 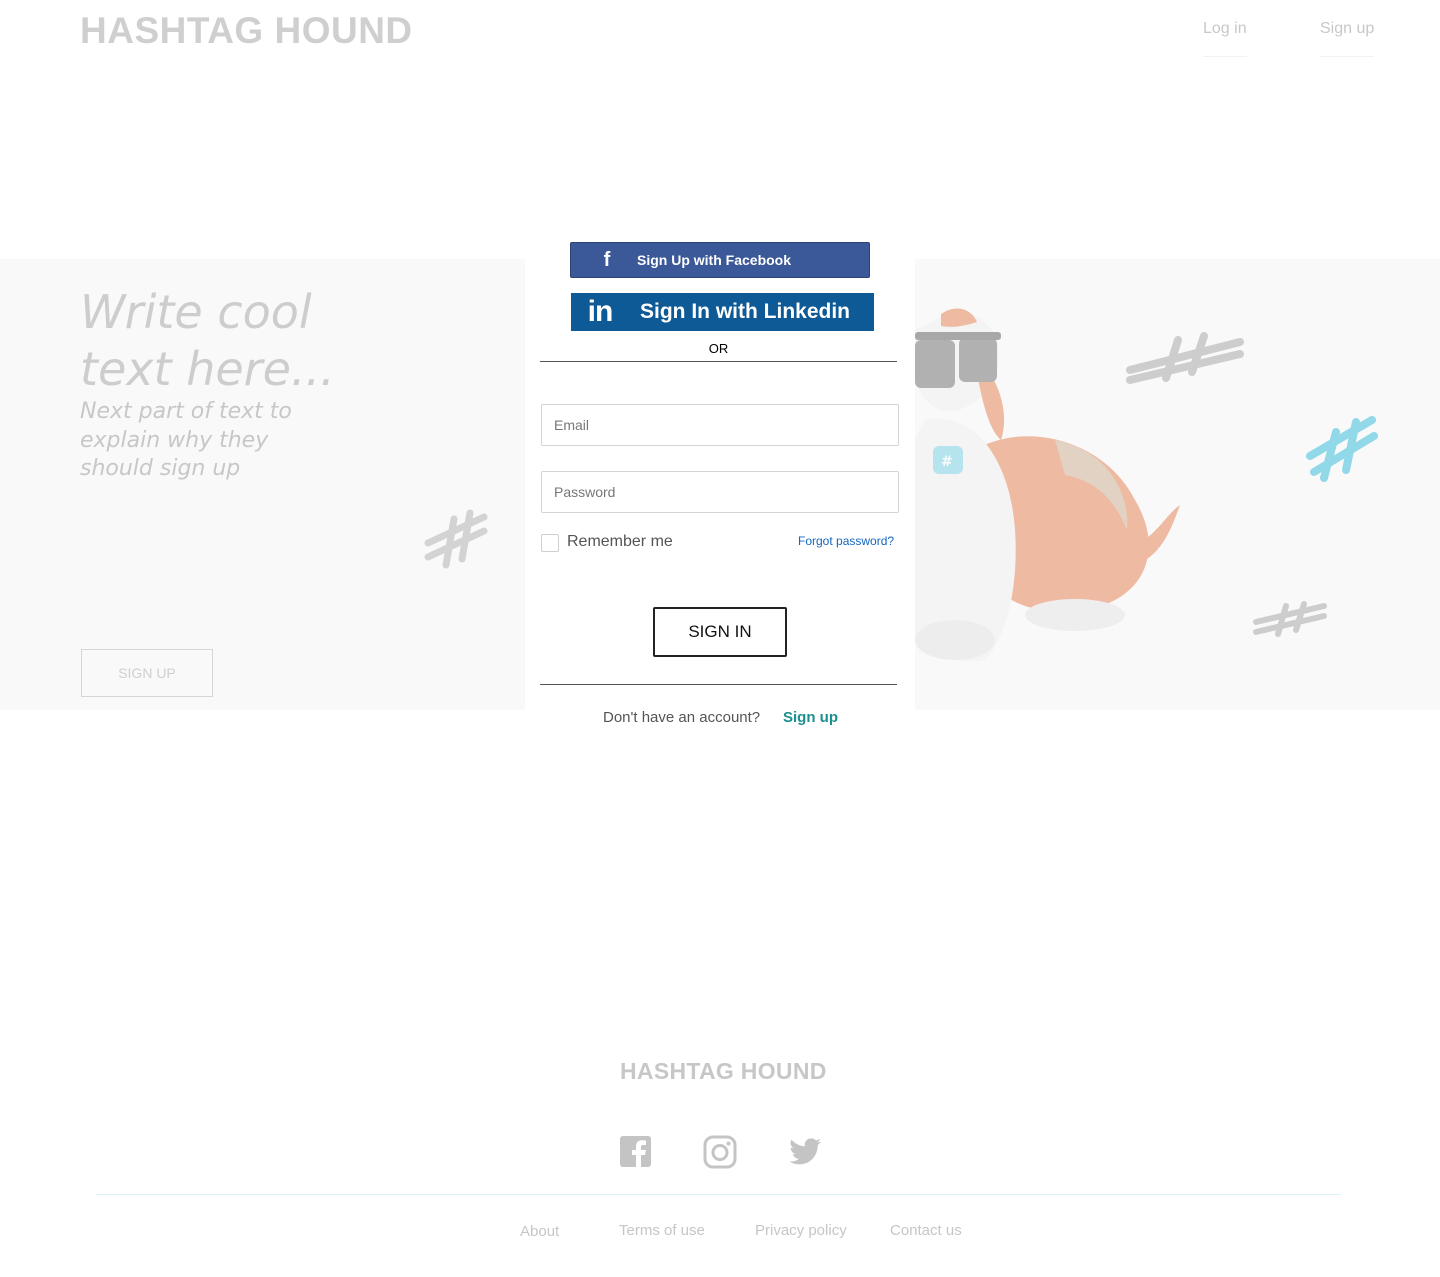 What do you see at coordinates (186, 411) in the screenshot?
I see `hero-subtitle-line: Next part of text to` at bounding box center [186, 411].